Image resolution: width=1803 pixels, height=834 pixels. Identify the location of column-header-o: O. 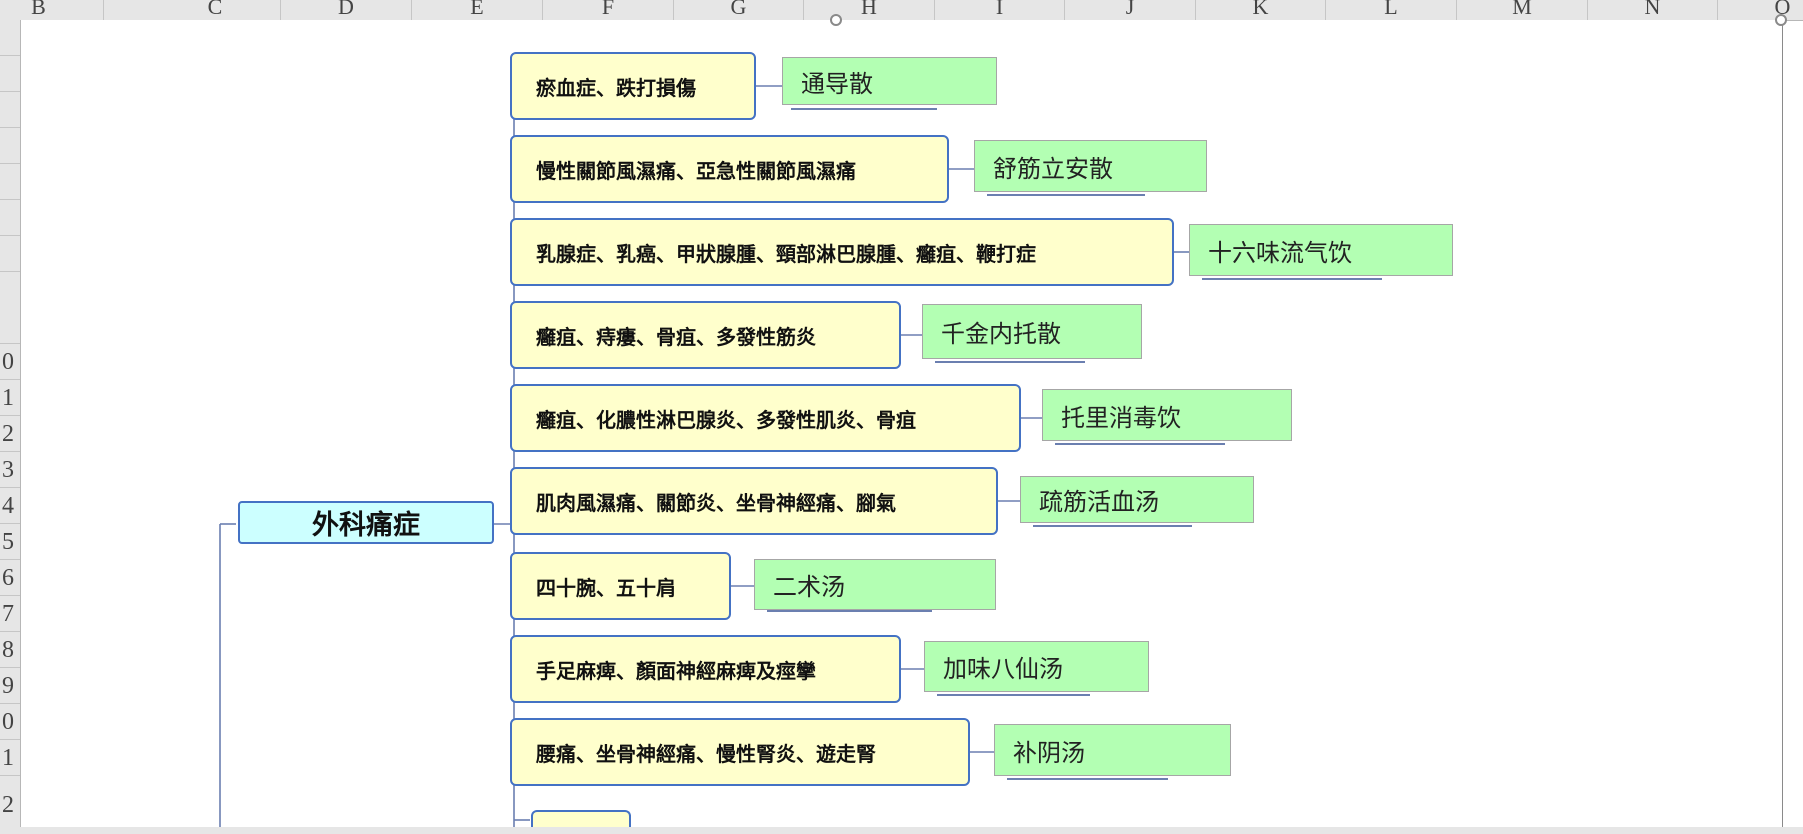
(1760, 10).